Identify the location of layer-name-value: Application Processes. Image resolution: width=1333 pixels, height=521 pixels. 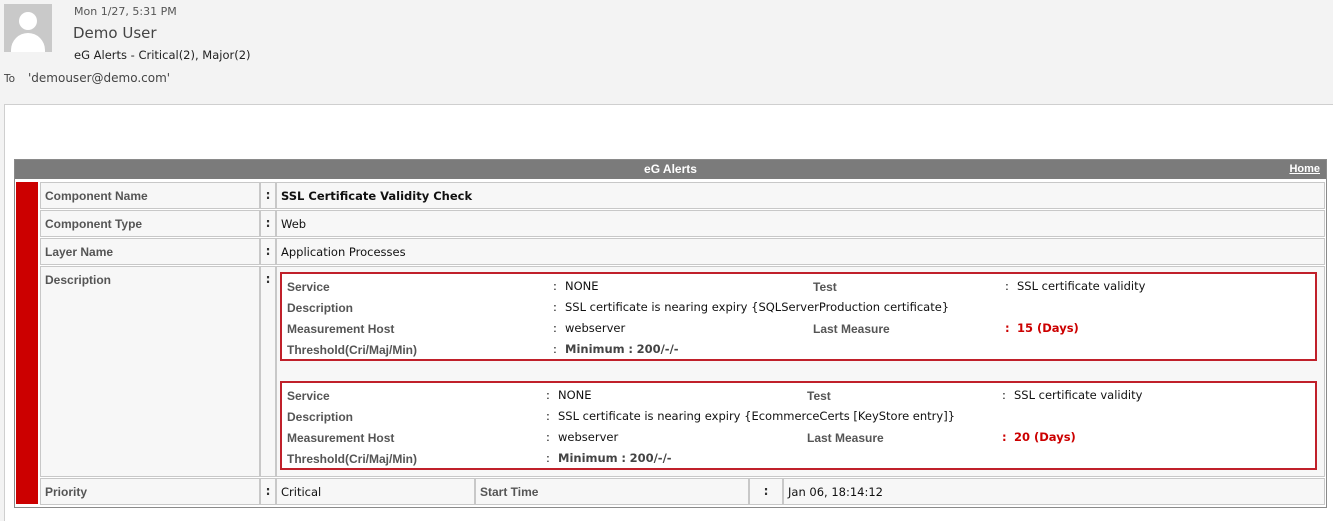
(343, 252).